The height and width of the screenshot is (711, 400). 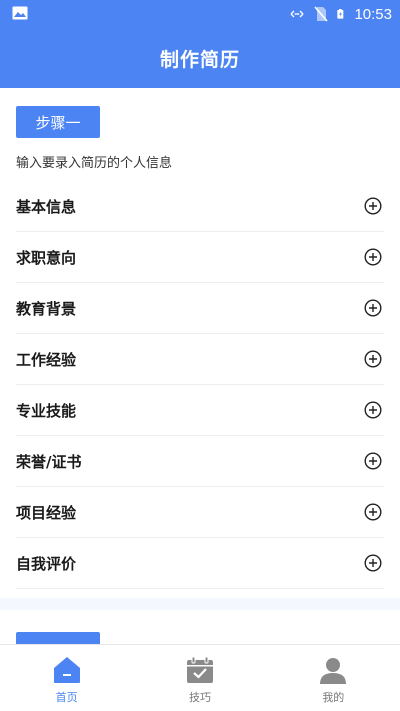 What do you see at coordinates (200, 410) in the screenshot?
I see `section-row-skills: 专业技能` at bounding box center [200, 410].